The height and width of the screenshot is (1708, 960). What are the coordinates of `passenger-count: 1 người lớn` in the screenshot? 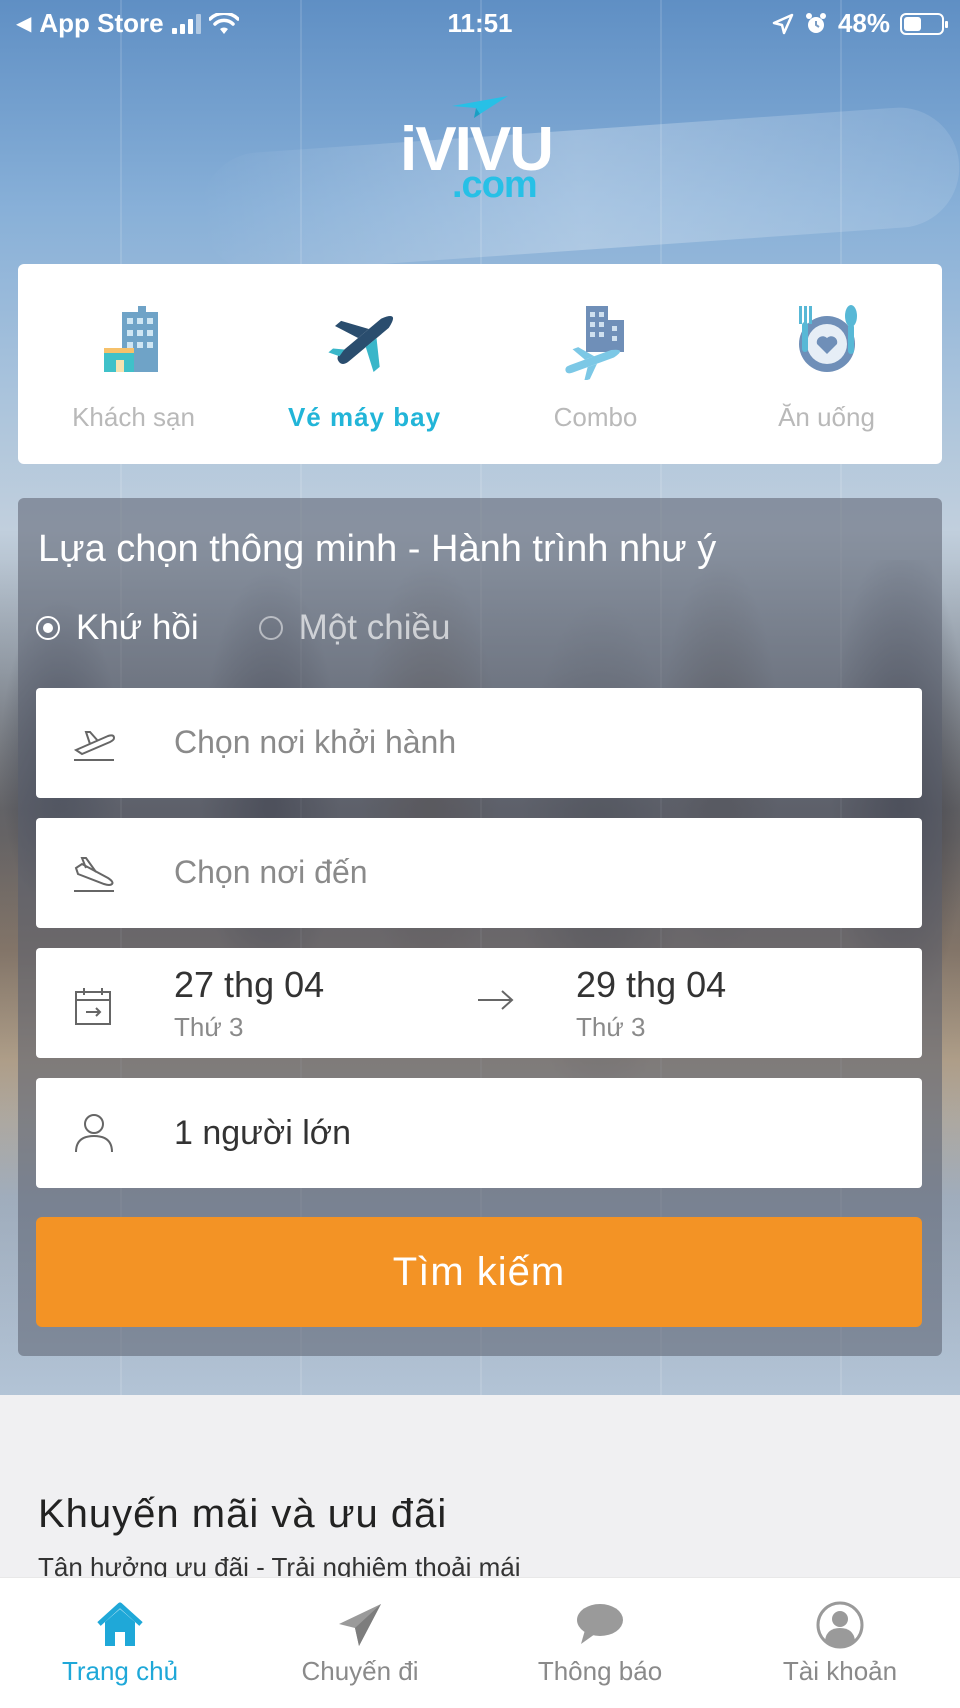 It's located at (262, 1133).